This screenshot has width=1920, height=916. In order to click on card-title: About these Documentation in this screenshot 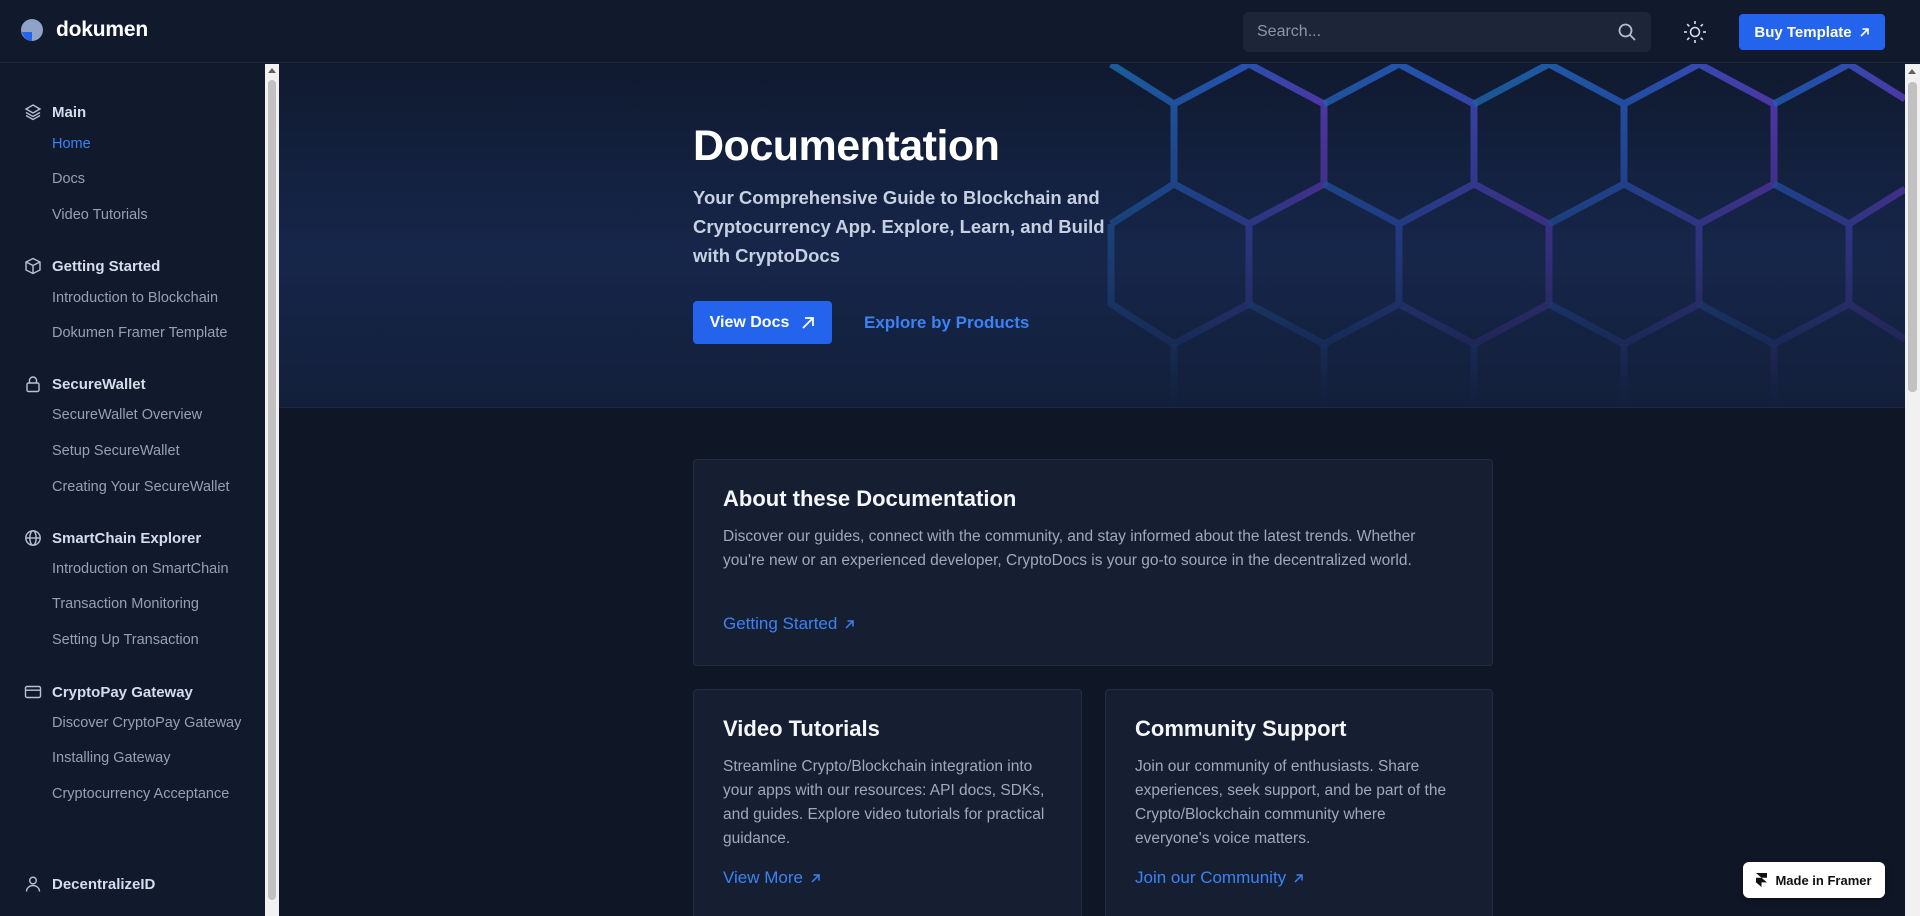, I will do `click(870, 498)`.